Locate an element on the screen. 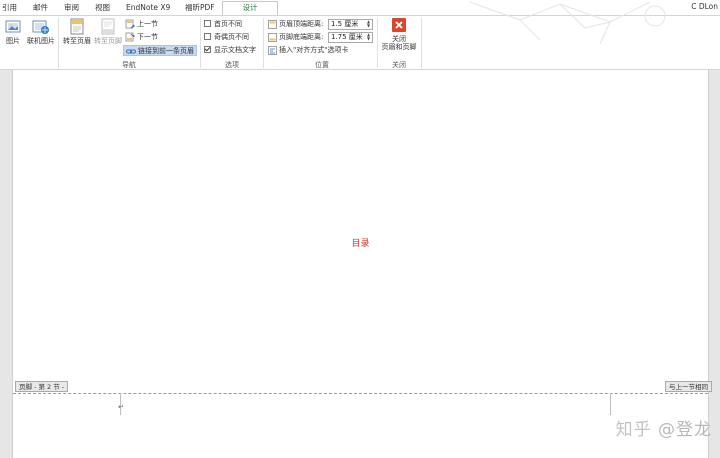  goto-footer-button: 转至页脚 is located at coordinates (108, 31).